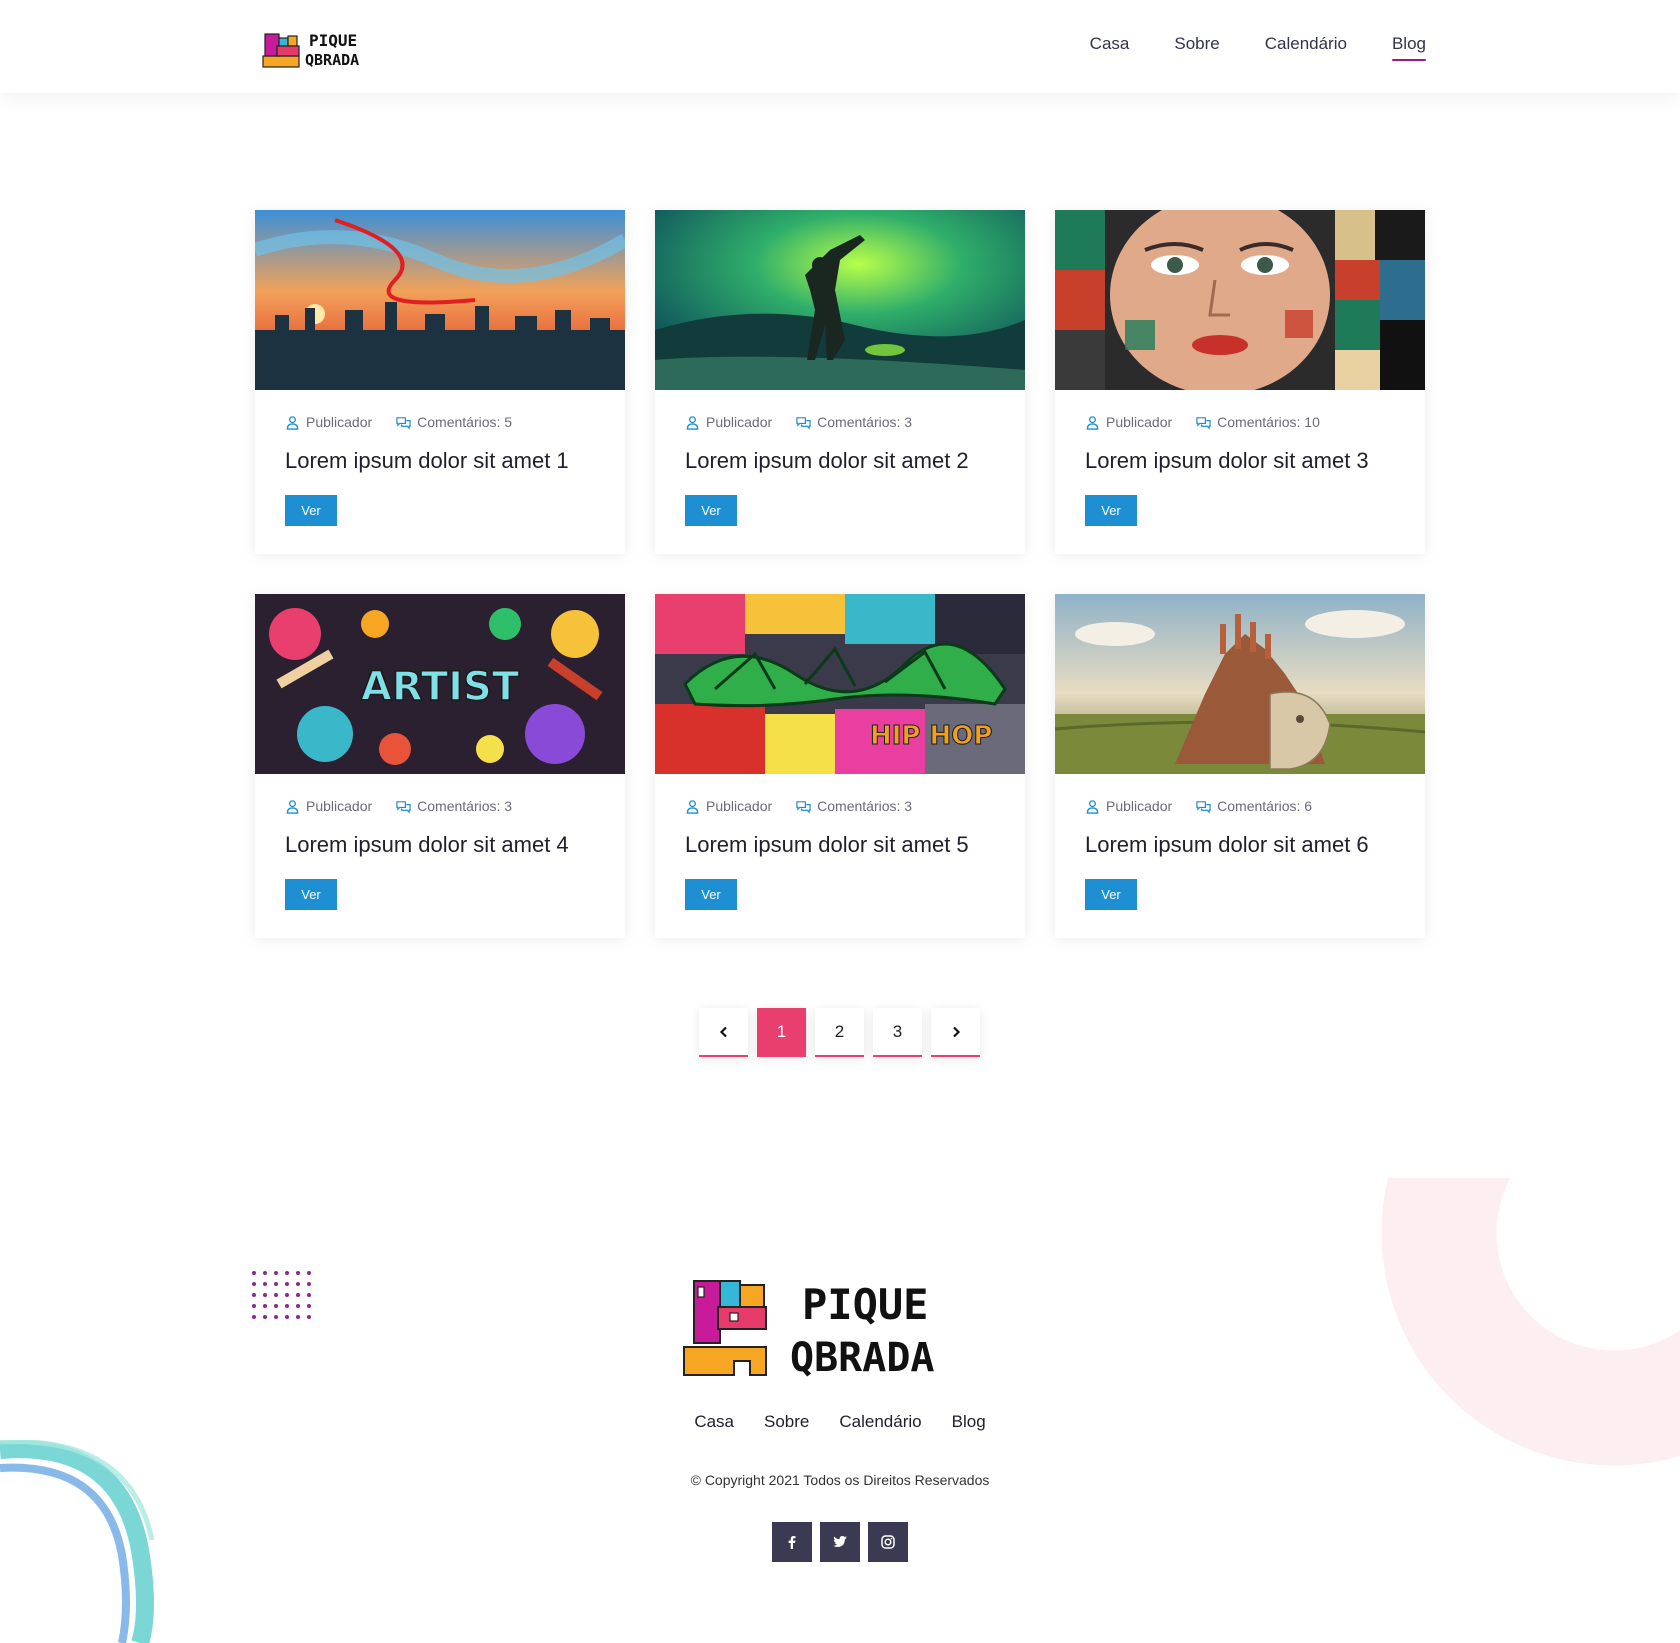 The width and height of the screenshot is (1680, 1643). I want to click on nav-item-sobre: Sobre, so click(1196, 44).